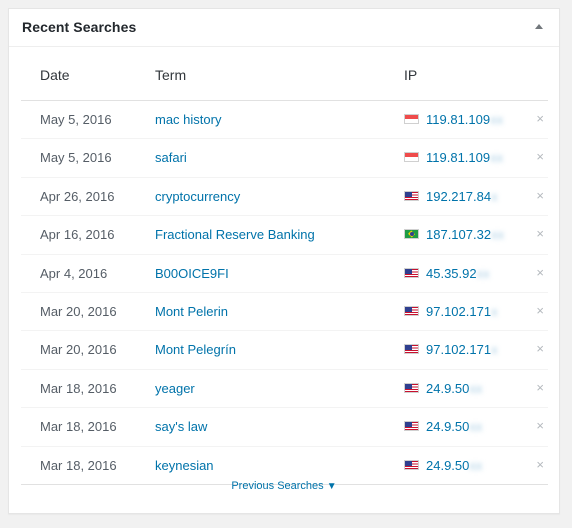  What do you see at coordinates (197, 196) in the screenshot?
I see `search-term-link: cryptocurrency` at bounding box center [197, 196].